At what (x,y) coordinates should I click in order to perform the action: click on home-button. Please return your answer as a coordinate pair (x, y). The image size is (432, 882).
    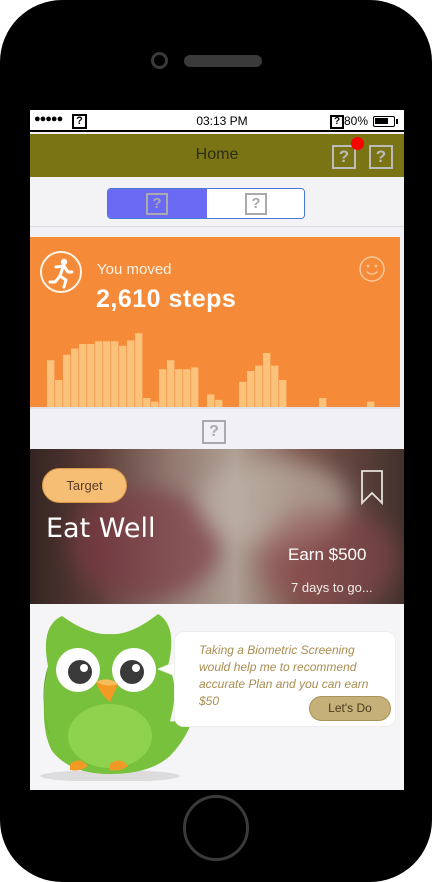
    Looking at the image, I should click on (216, 828).